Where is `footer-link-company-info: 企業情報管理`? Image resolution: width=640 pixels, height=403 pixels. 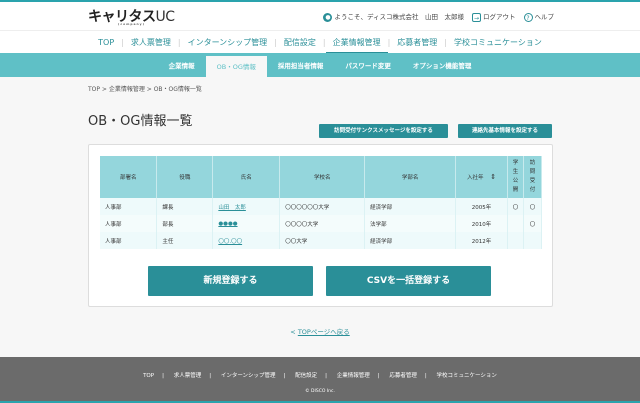
footer-link-company-info: 企業情報管理 is located at coordinates (353, 376).